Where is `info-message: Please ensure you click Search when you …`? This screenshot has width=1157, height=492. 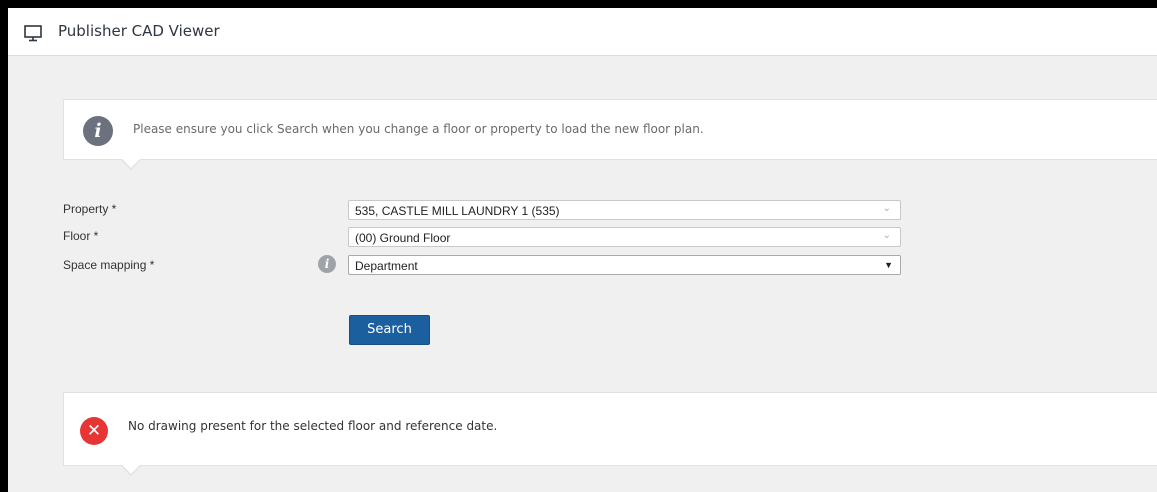
info-message: Please ensure you click Search when you … is located at coordinates (418, 129).